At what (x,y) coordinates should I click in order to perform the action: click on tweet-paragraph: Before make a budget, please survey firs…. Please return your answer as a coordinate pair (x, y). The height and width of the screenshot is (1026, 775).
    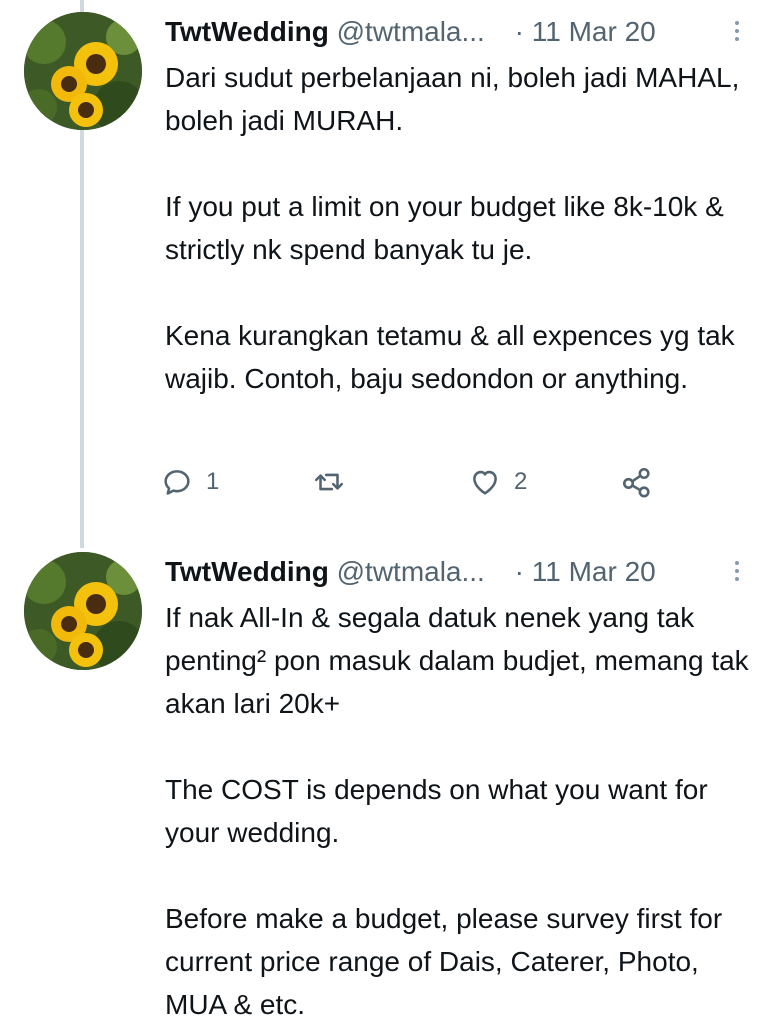
    Looking at the image, I should click on (444, 961).